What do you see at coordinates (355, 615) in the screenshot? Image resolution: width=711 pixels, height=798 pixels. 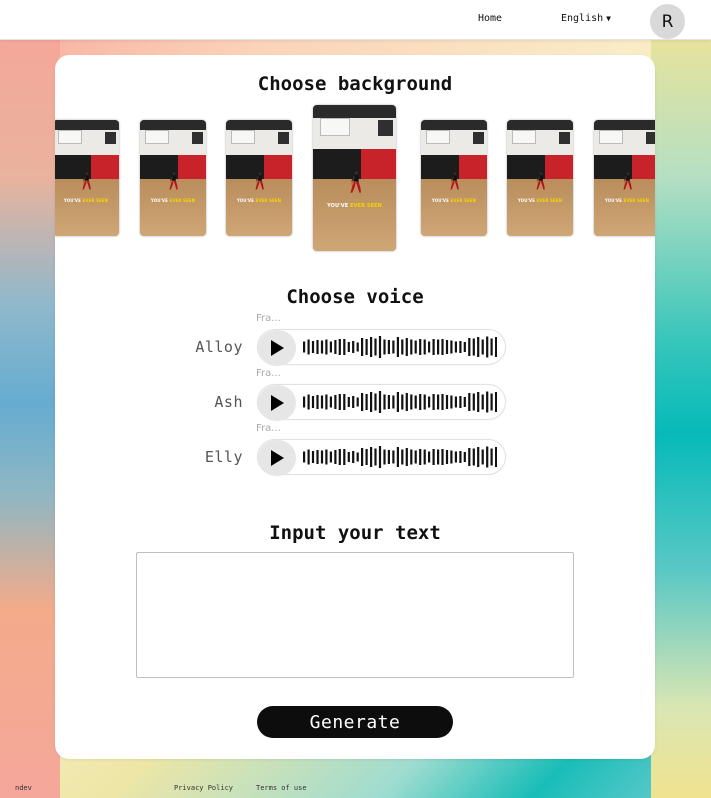 I see `text-input` at bounding box center [355, 615].